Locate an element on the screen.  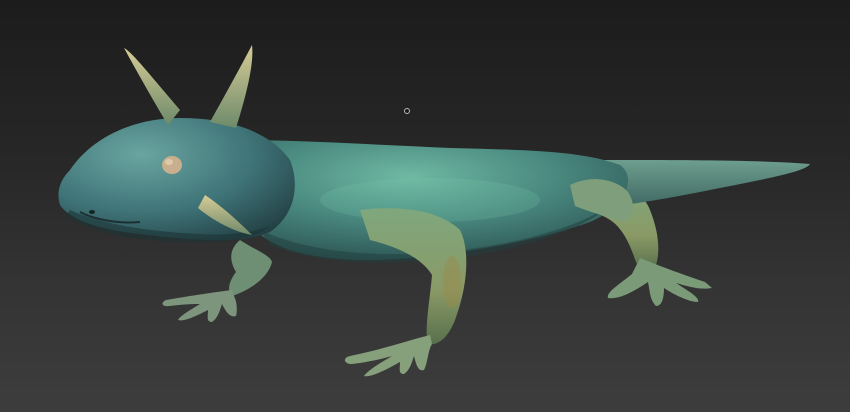
head is located at coordinates (176, 180).